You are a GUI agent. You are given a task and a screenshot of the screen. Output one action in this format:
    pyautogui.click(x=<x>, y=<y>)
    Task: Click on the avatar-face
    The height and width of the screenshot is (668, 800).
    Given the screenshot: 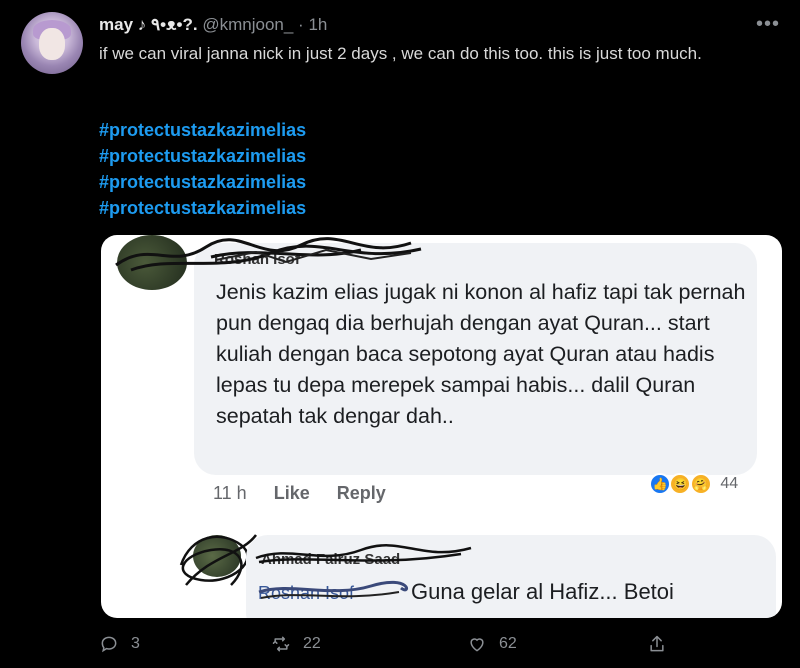 What is the action you would take?
    pyautogui.click(x=52, y=44)
    